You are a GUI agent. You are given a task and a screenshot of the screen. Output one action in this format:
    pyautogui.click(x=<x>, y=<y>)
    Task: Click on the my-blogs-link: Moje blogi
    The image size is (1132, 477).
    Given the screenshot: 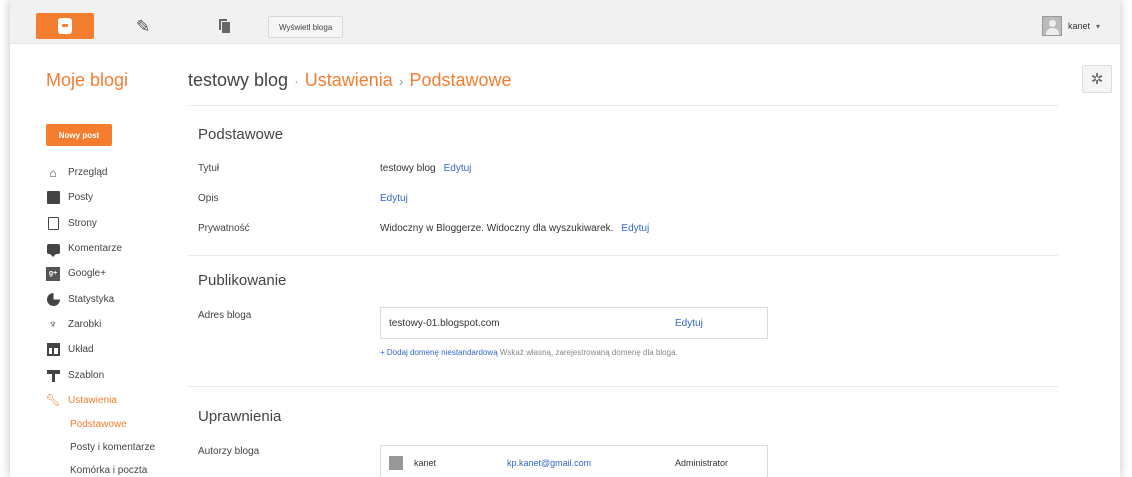 What is the action you would take?
    pyautogui.click(x=87, y=80)
    